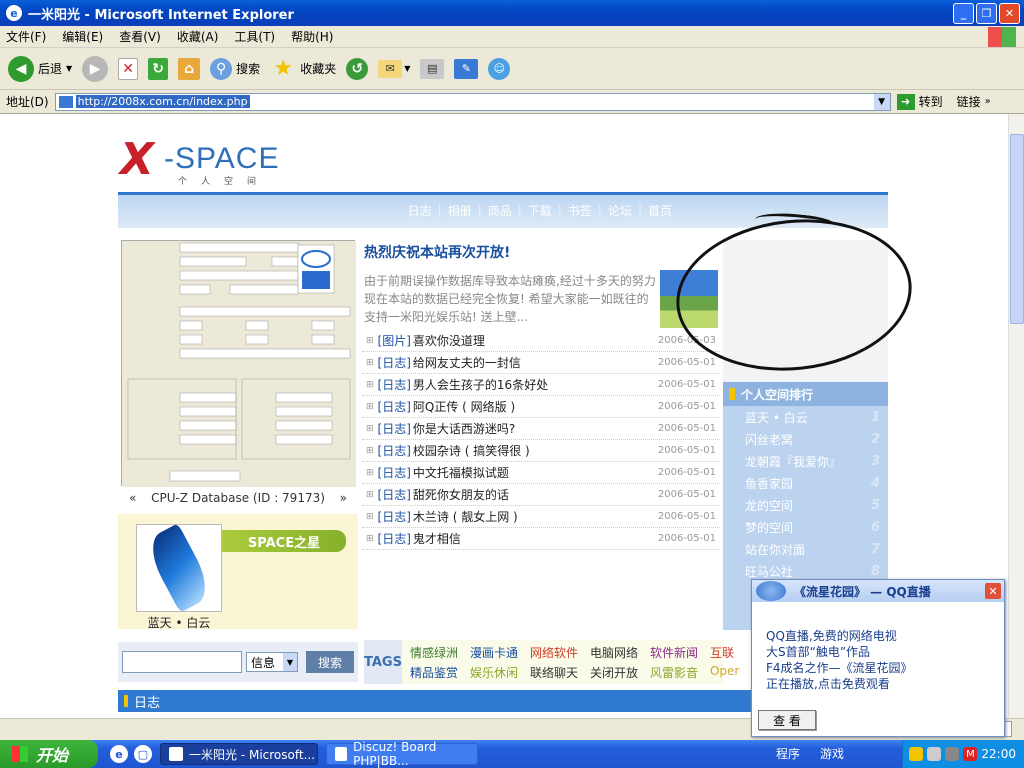 The width and height of the screenshot is (1024, 768). What do you see at coordinates (620, 673) in the screenshot?
I see `tag-link: 关闭开放` at bounding box center [620, 673].